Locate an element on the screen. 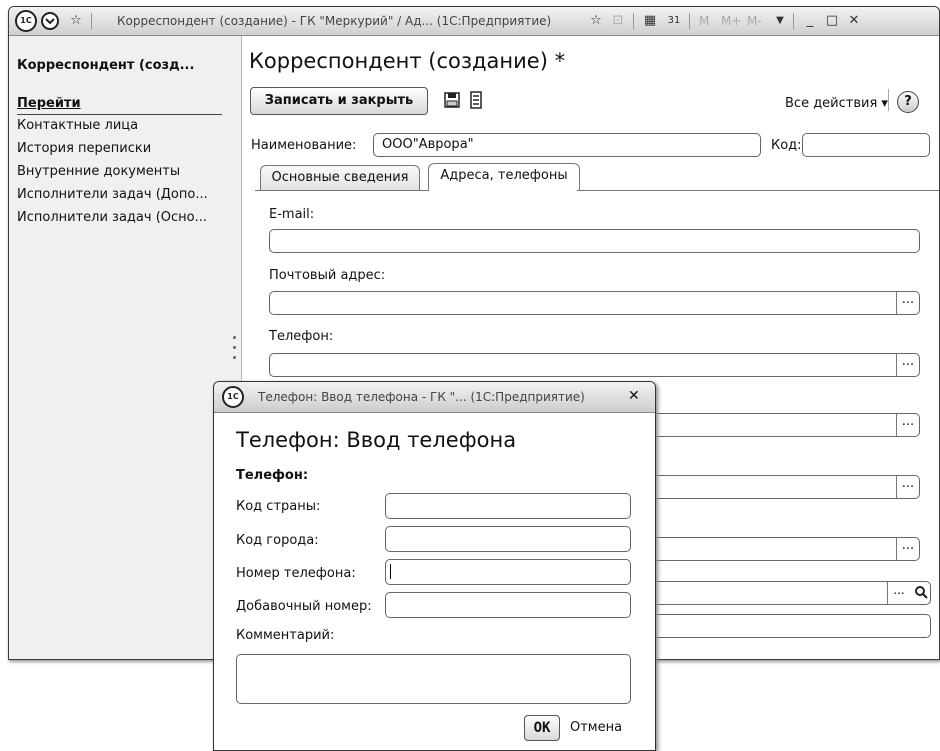 The height and width of the screenshot is (751, 940). code-label: Код: is located at coordinates (786, 145).